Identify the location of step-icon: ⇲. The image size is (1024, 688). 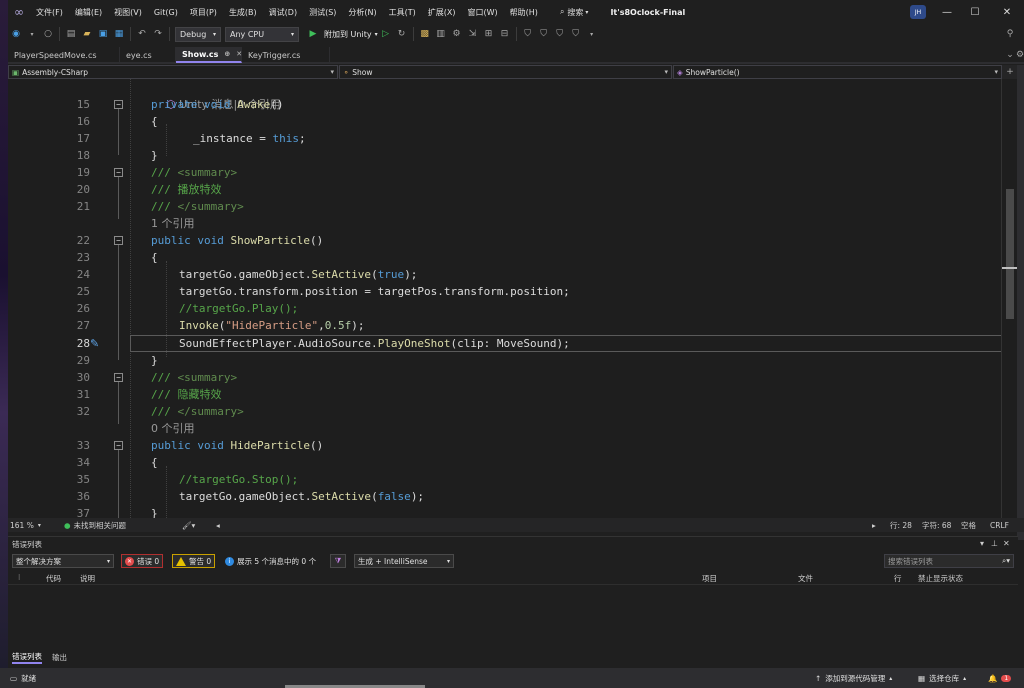
(473, 34).